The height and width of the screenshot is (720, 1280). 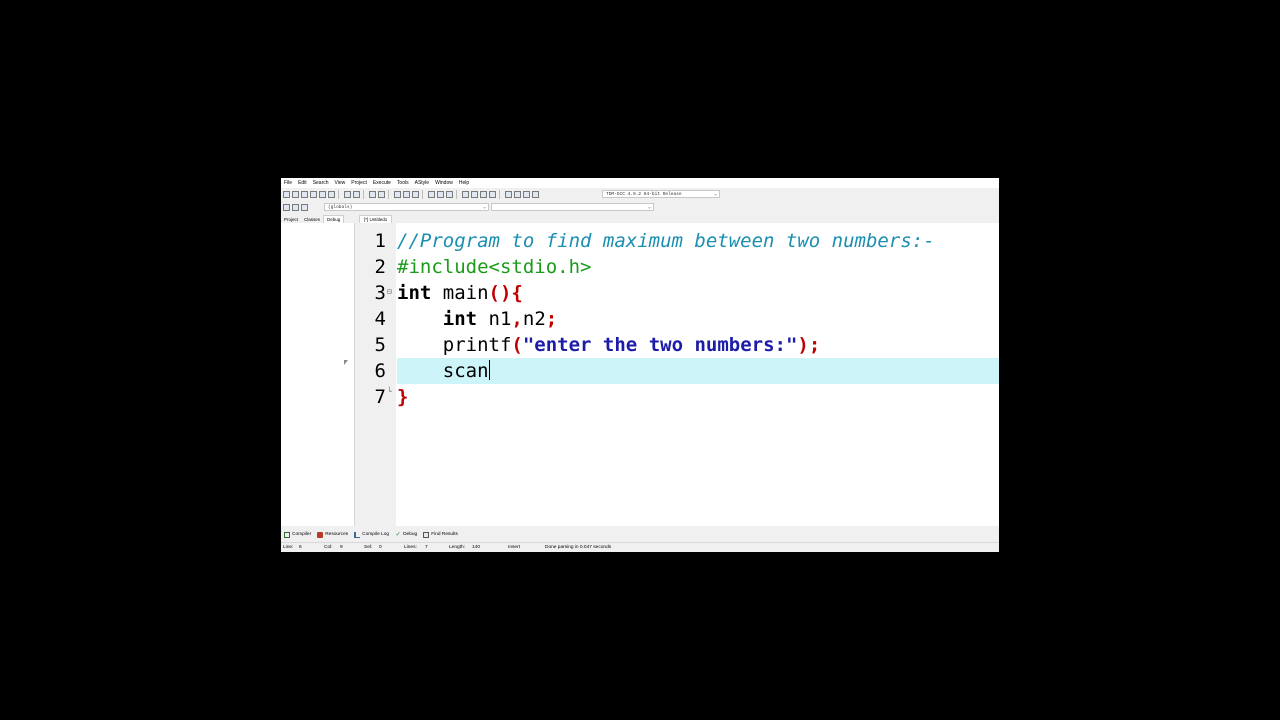 I want to click on menu-file: File, so click(x=288, y=183).